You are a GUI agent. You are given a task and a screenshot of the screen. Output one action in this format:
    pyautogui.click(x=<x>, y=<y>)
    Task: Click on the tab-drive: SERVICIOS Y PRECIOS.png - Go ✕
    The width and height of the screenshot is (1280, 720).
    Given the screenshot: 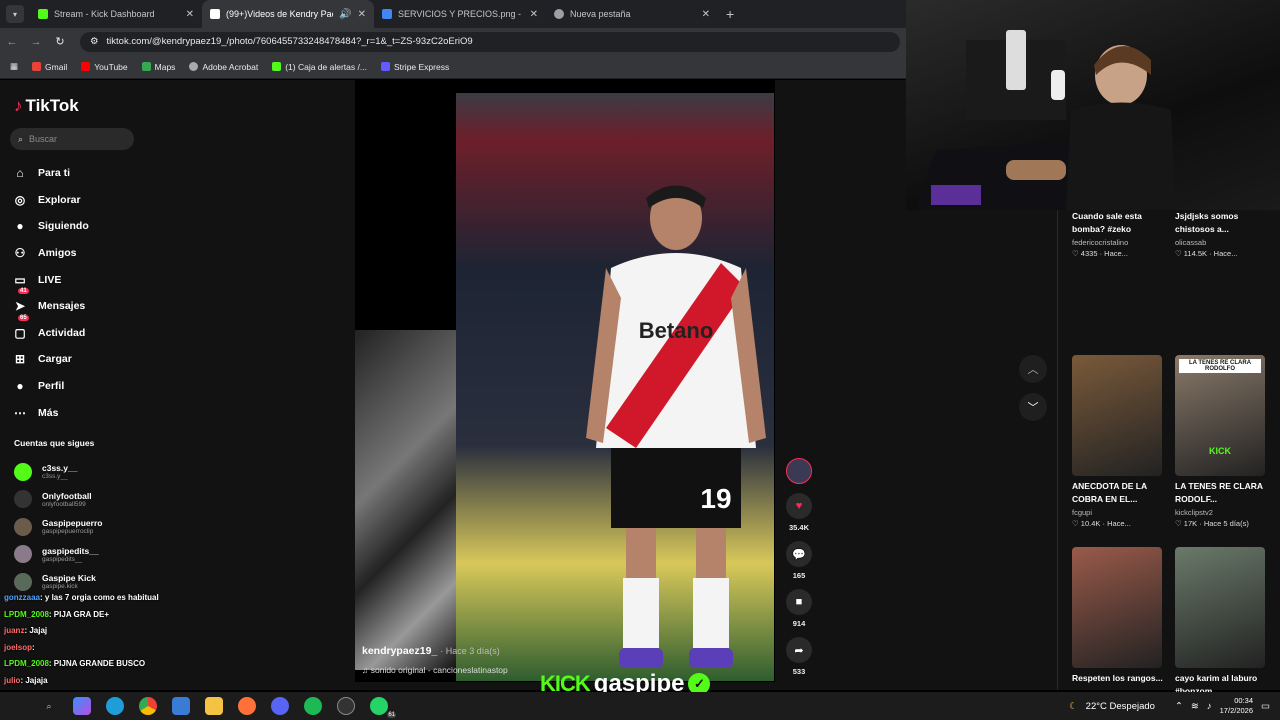 What is the action you would take?
    pyautogui.click(x=460, y=14)
    